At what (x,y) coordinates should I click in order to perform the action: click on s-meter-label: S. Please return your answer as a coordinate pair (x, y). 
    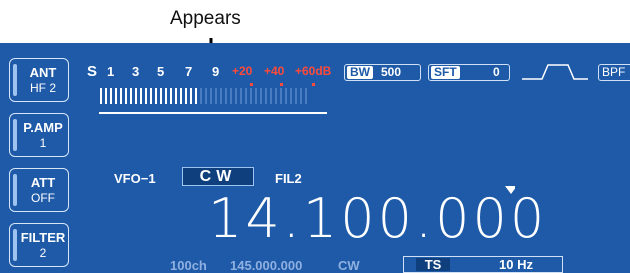
    Looking at the image, I should click on (92, 71).